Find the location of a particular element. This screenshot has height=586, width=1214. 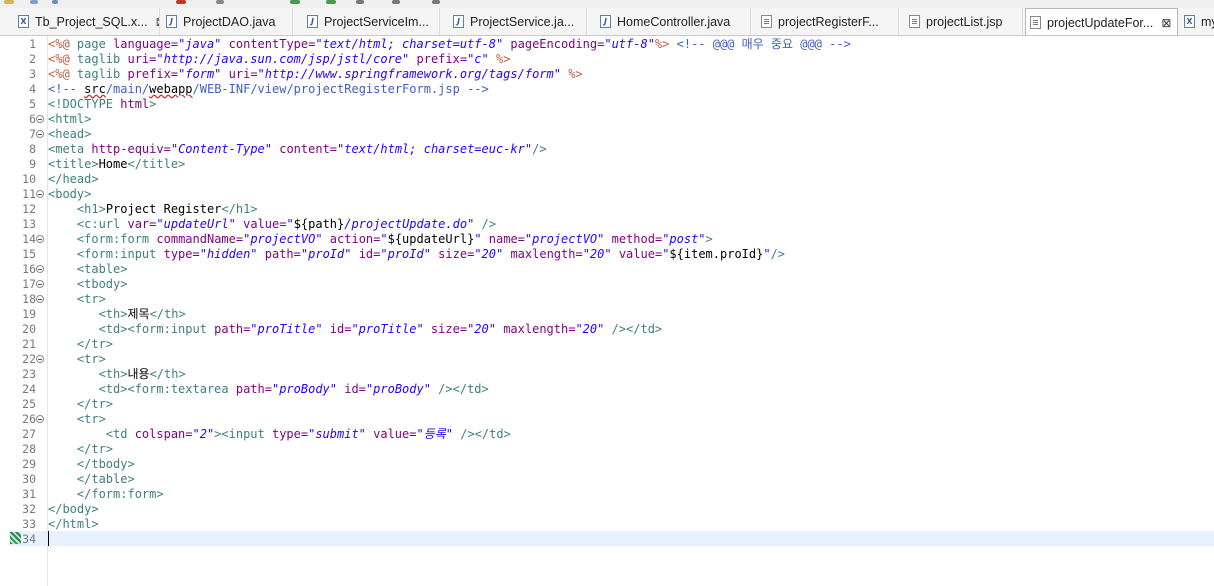

code-line: 7 <head> is located at coordinates (607, 134).